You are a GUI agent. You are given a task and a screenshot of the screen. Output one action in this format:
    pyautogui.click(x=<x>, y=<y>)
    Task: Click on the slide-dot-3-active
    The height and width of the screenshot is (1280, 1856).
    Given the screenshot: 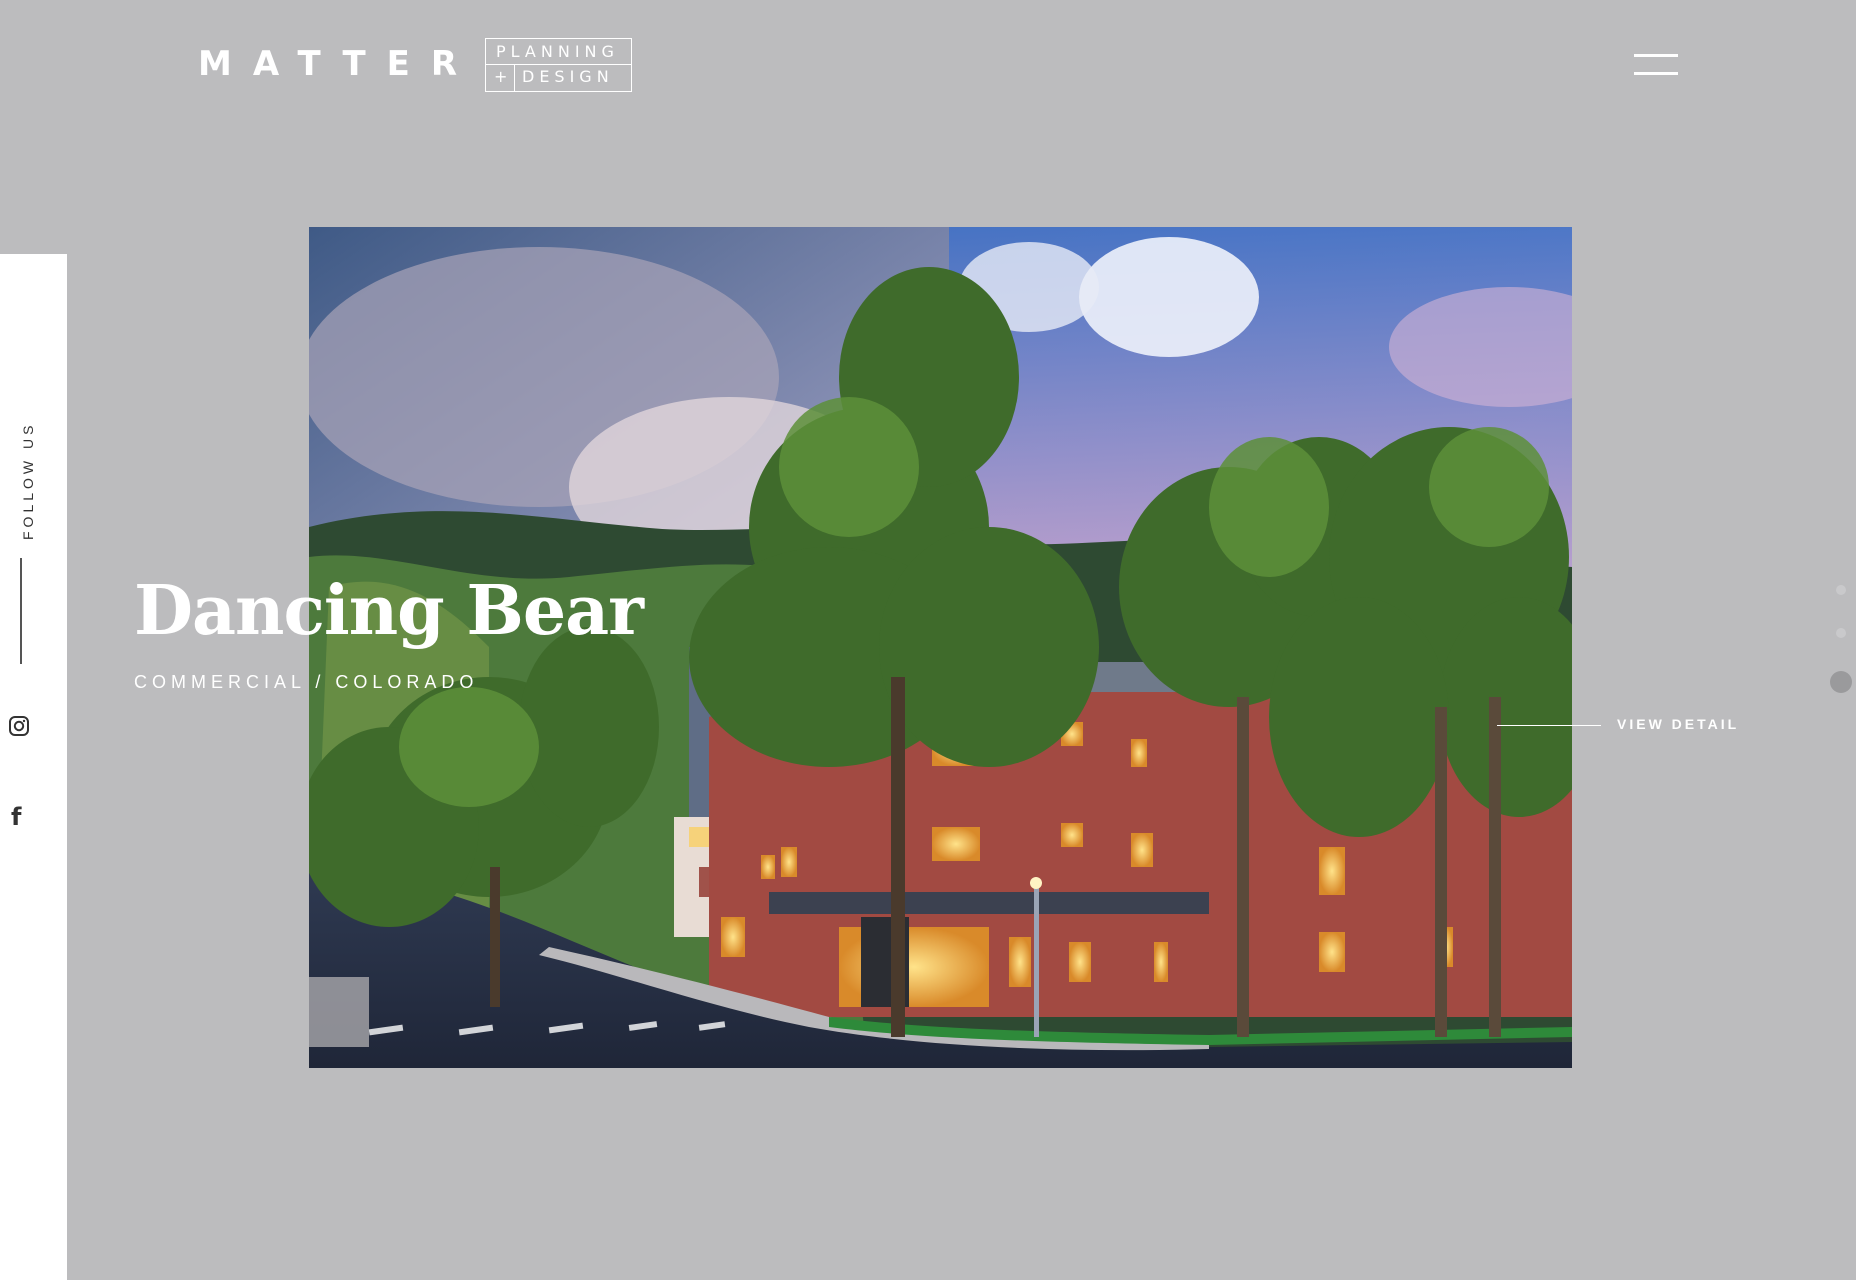 What is the action you would take?
    pyautogui.click(x=1841, y=682)
    